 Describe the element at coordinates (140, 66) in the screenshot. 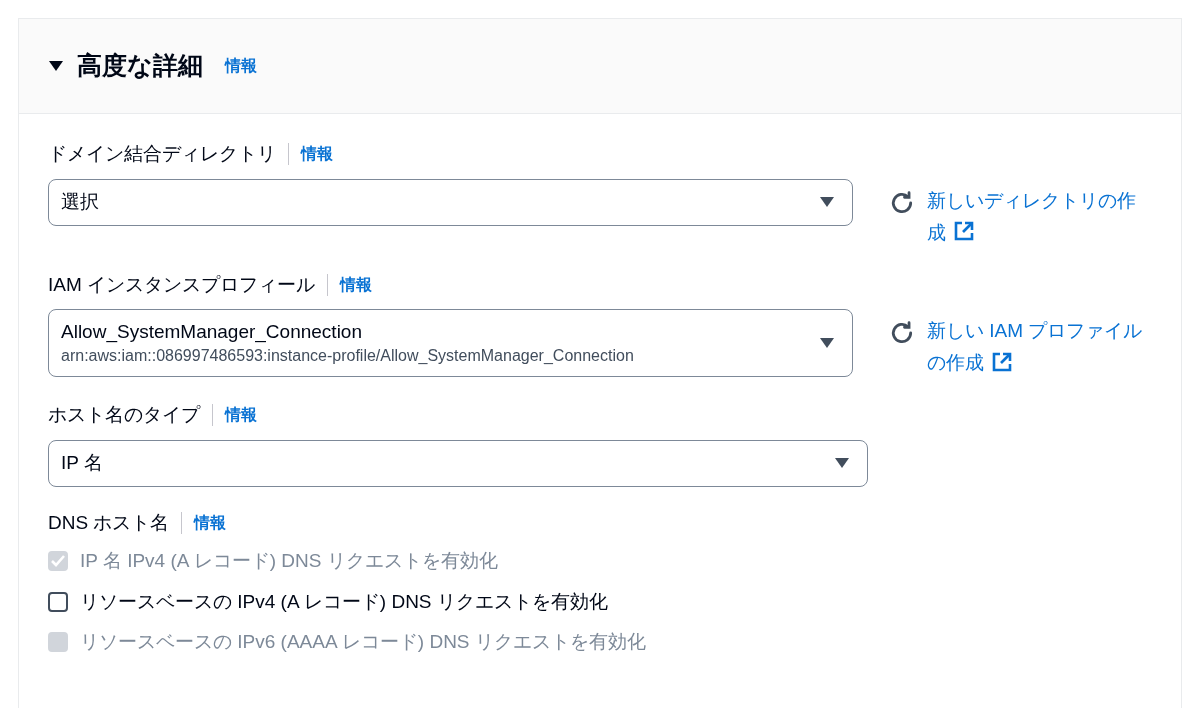

I see `section-title: 高度な詳細` at that location.